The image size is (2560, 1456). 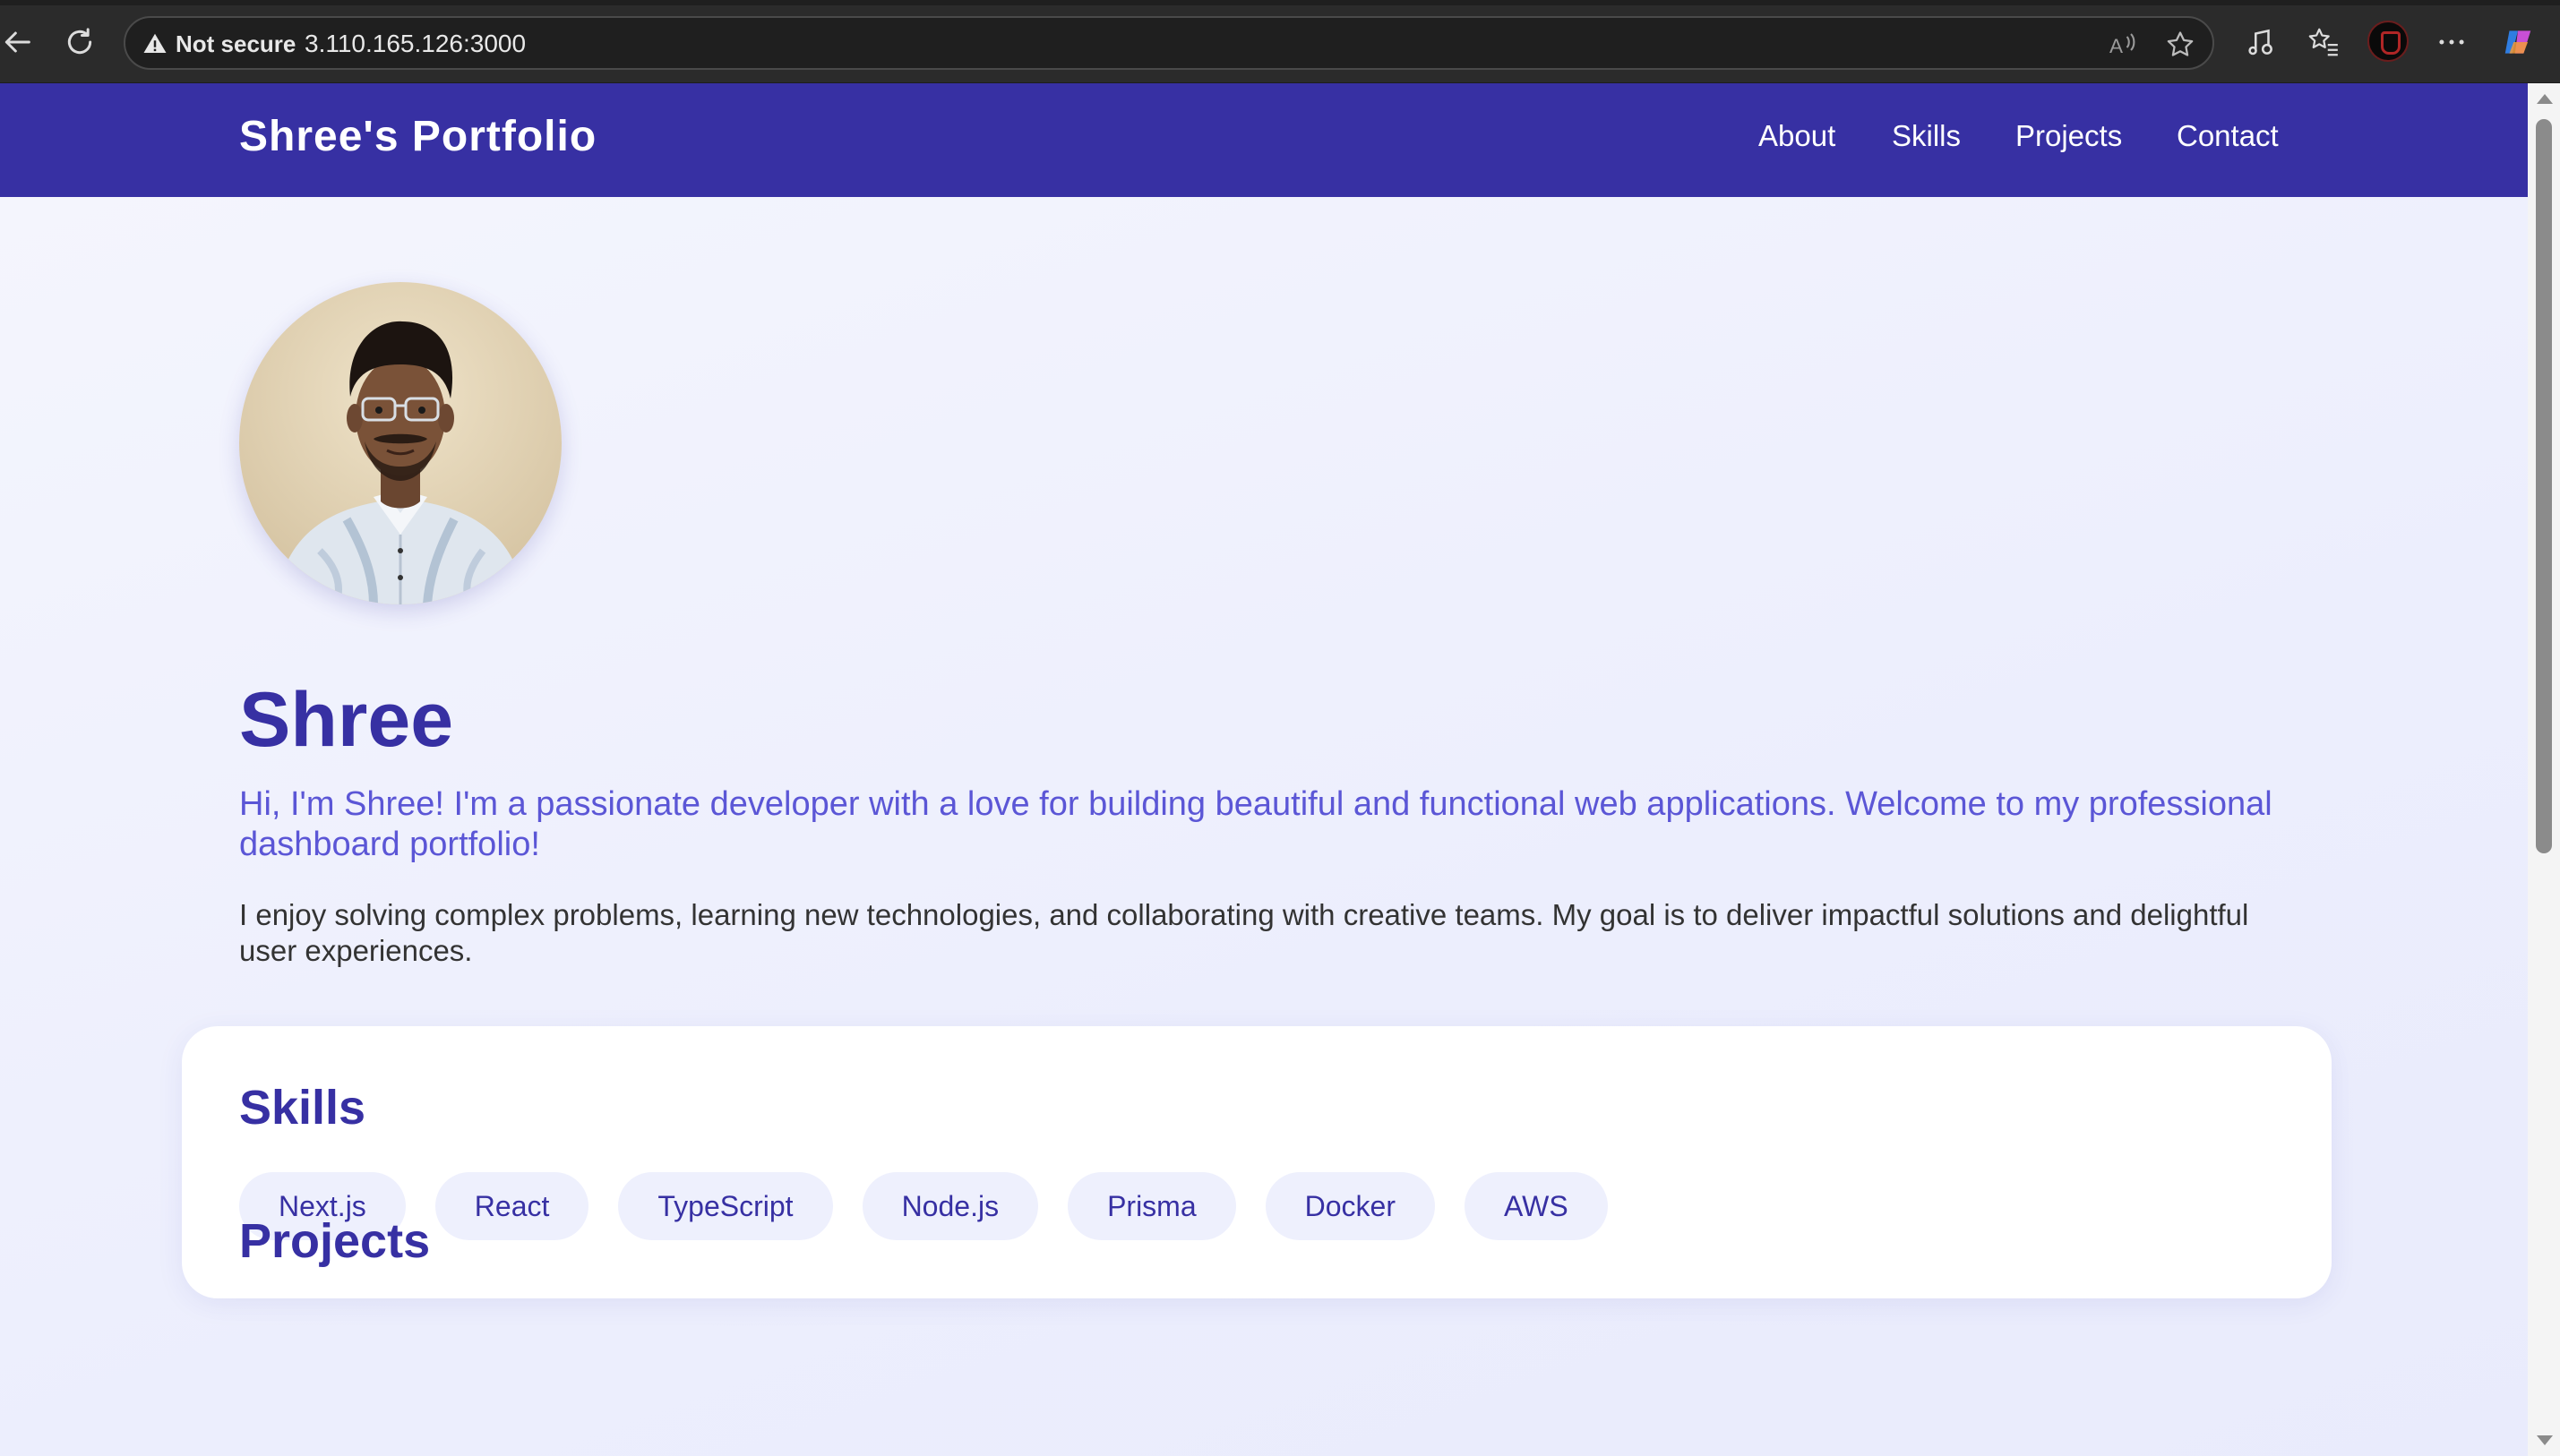 What do you see at coordinates (155, 43) in the screenshot?
I see `warning-icon` at bounding box center [155, 43].